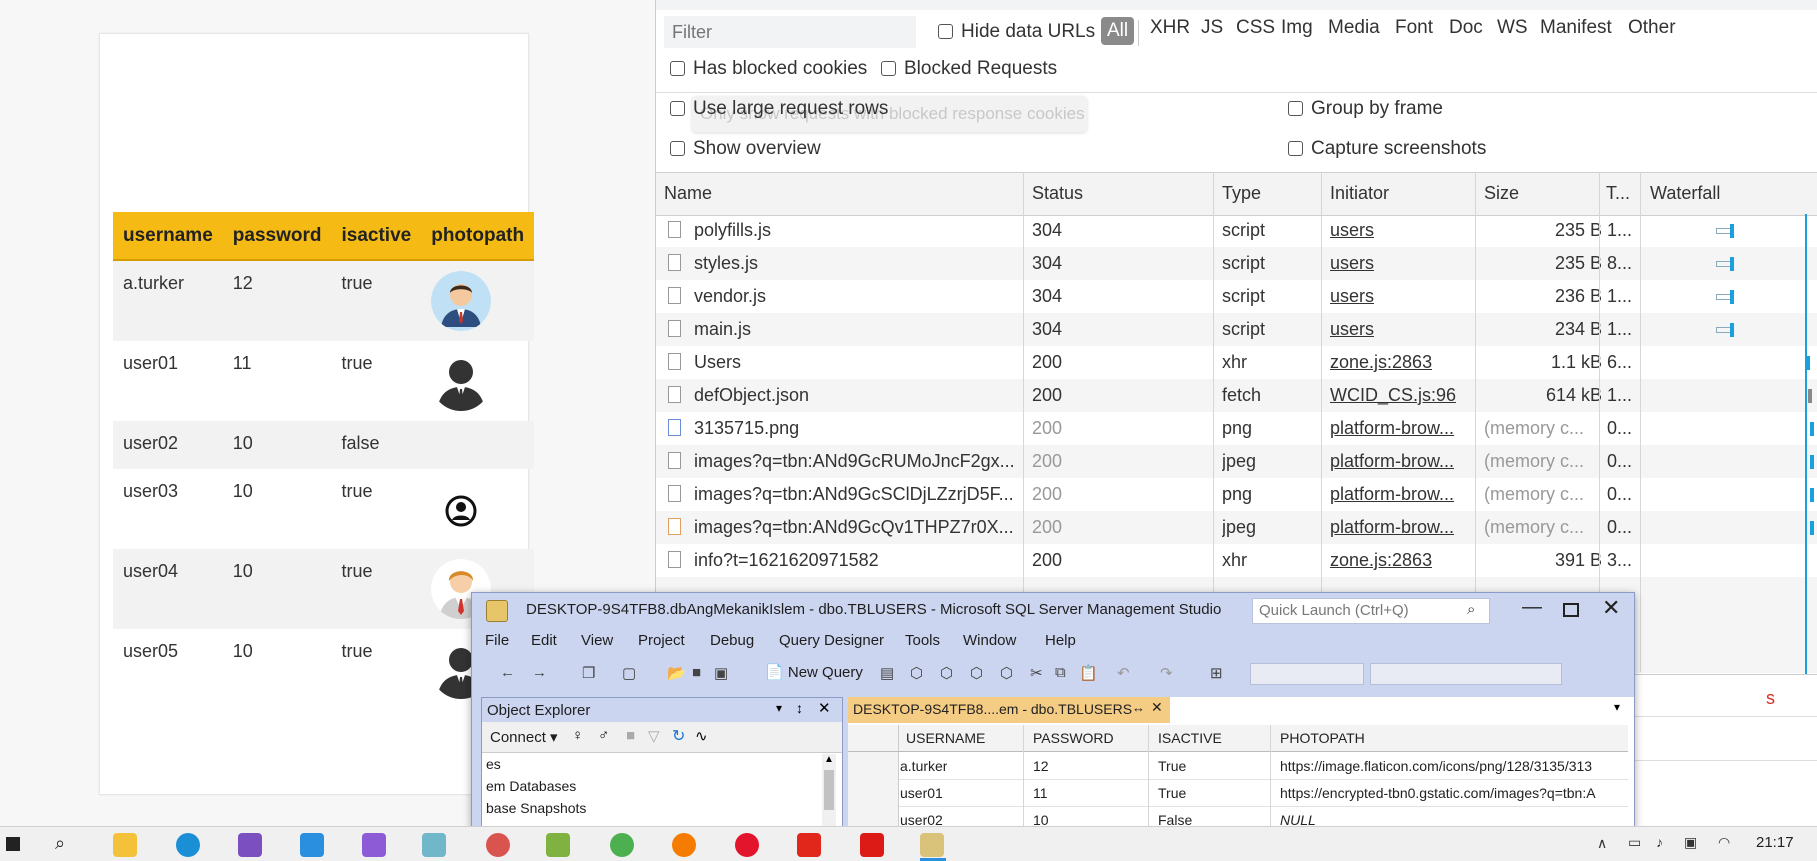 Image resolution: width=1817 pixels, height=861 pixels. Describe the element at coordinates (1088, 673) in the screenshot. I see `paste-icon: 📋` at that location.